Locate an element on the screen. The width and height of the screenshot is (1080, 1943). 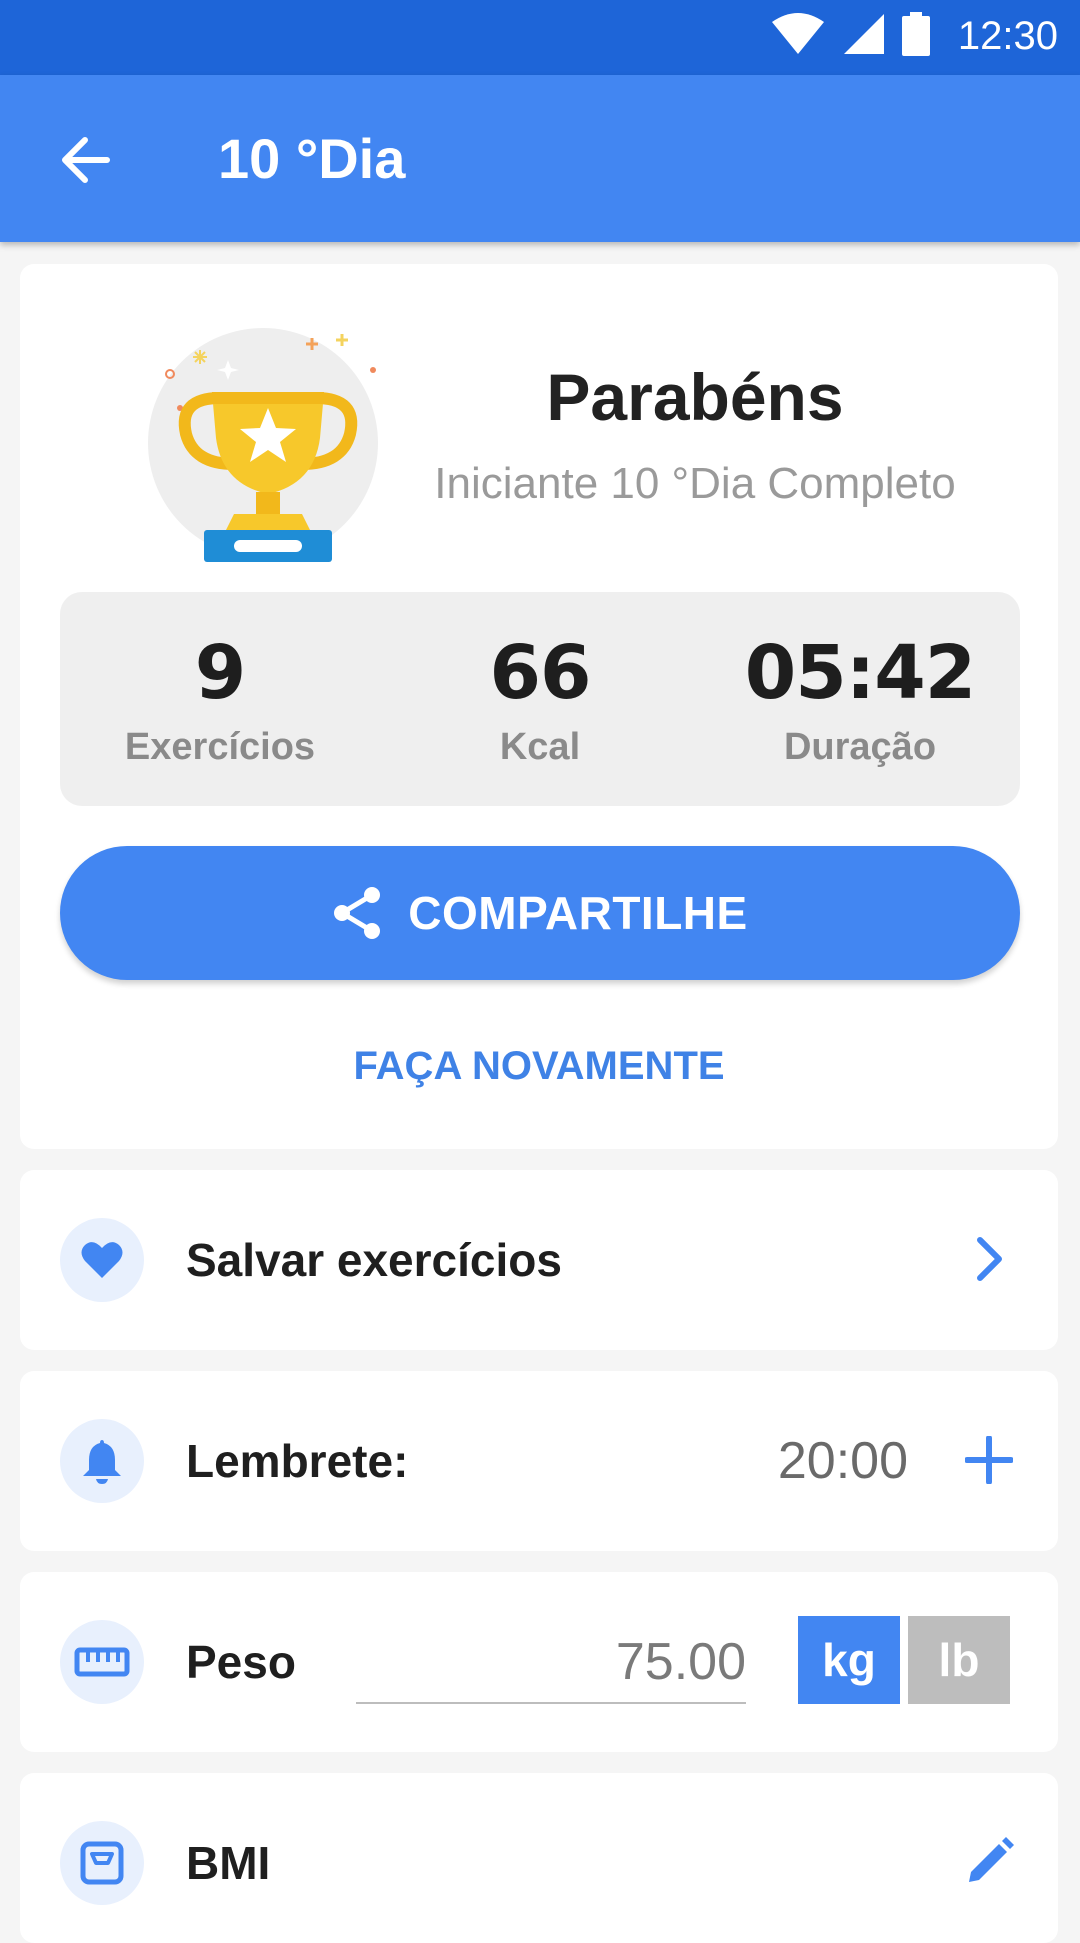
add-reminder-button is located at coordinates (989, 1460).